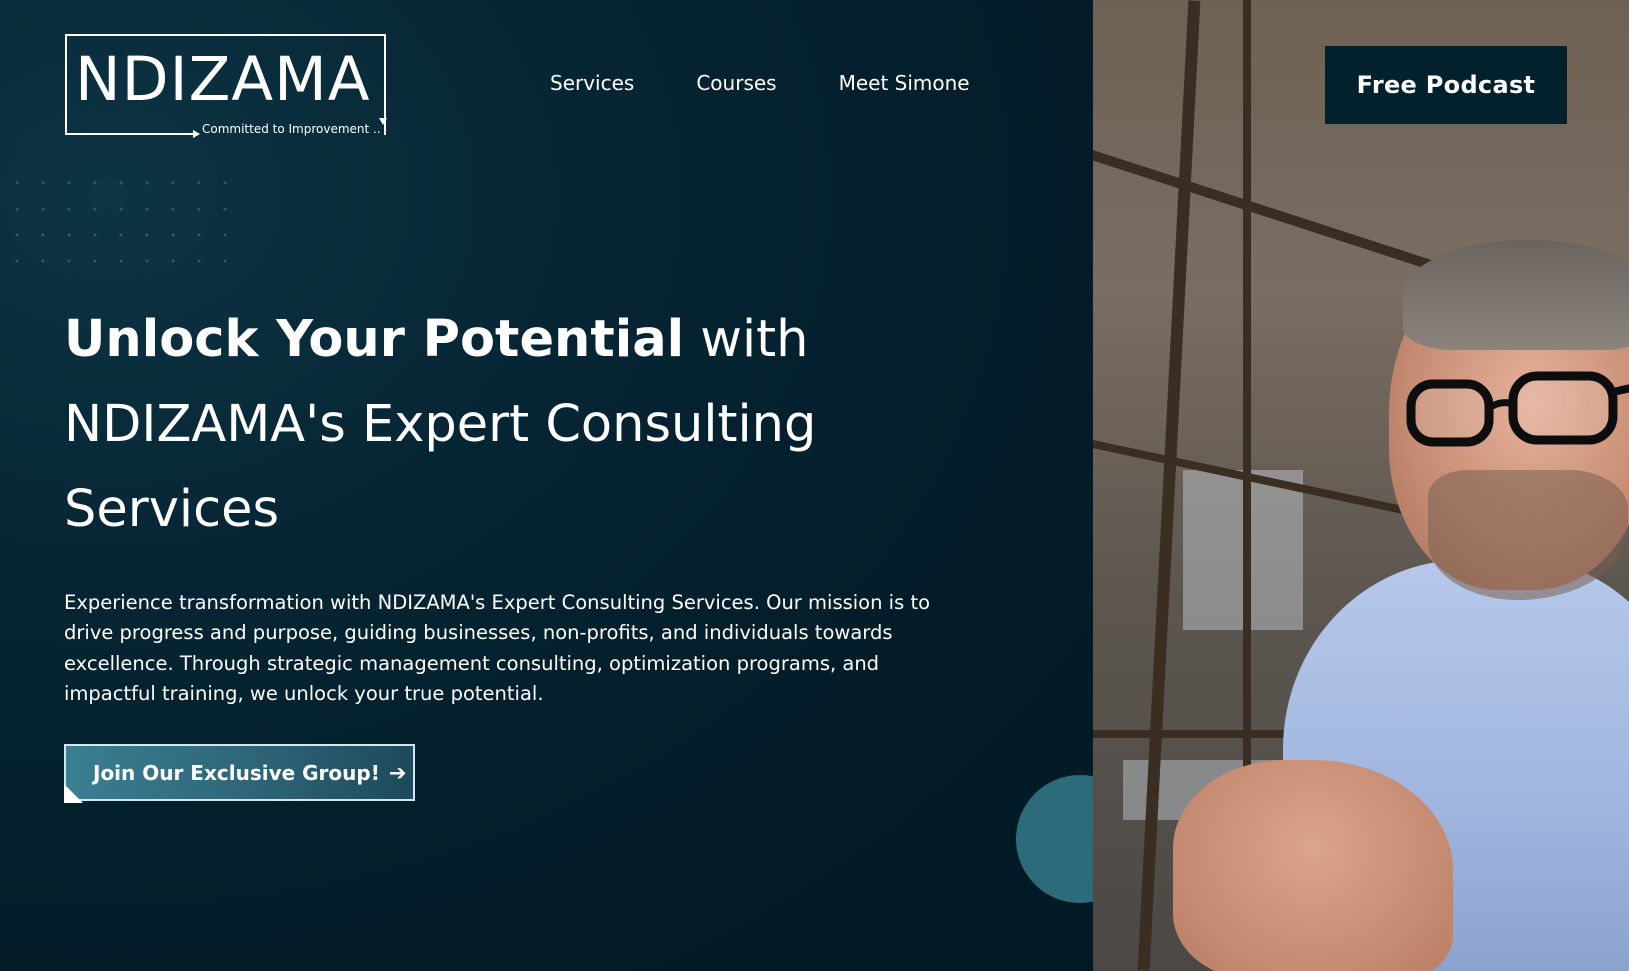  What do you see at coordinates (736, 83) in the screenshot?
I see `nav-item-courses: Courses` at bounding box center [736, 83].